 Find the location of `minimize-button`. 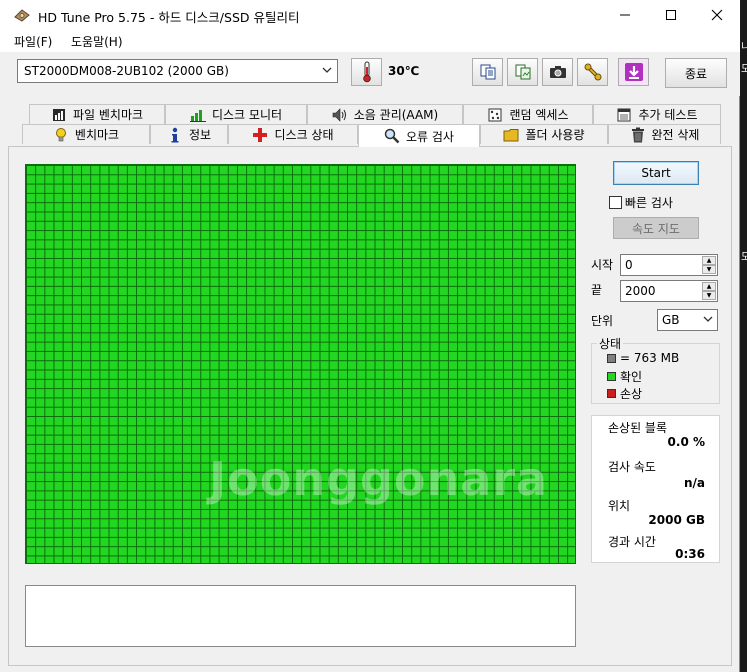

minimize-button is located at coordinates (625, 15).